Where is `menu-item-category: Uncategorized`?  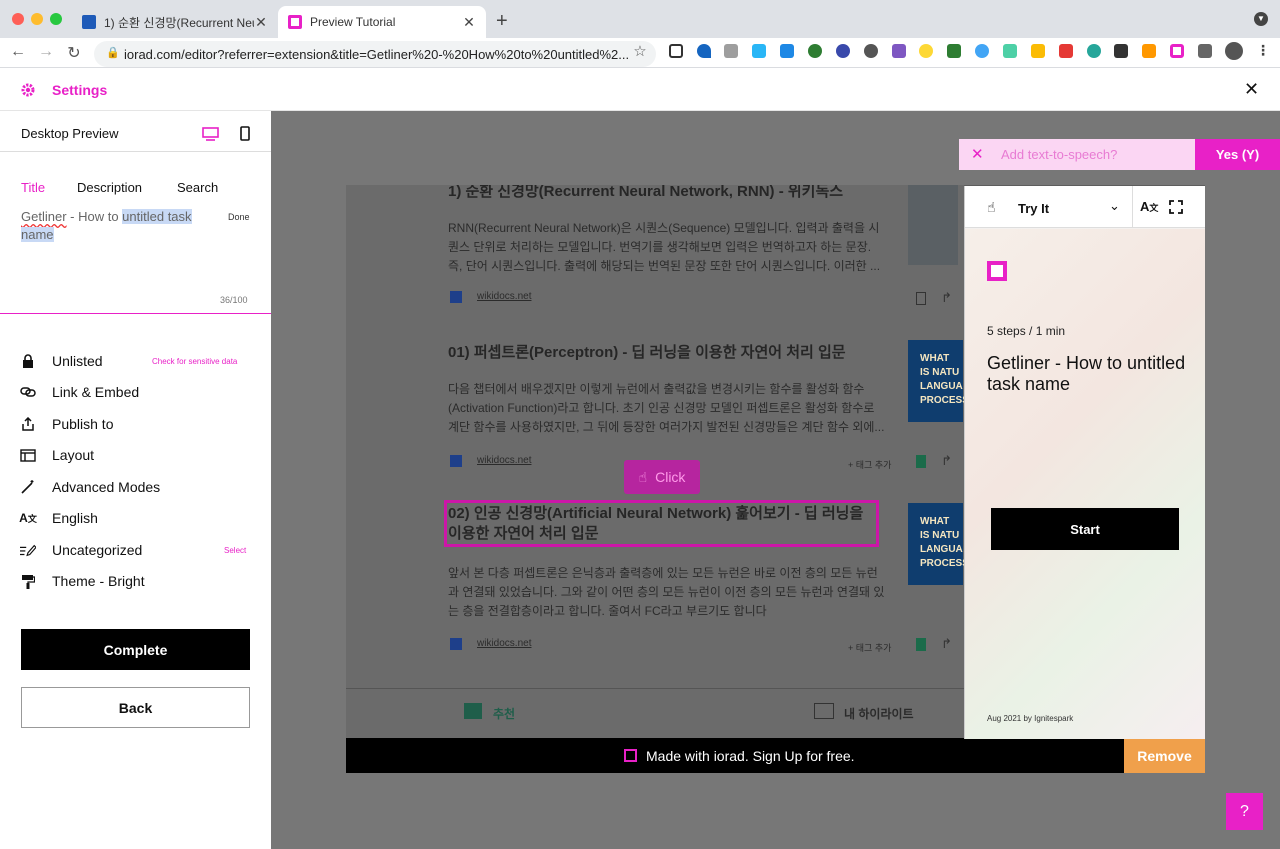
menu-item-category: Uncategorized is located at coordinates (81, 550).